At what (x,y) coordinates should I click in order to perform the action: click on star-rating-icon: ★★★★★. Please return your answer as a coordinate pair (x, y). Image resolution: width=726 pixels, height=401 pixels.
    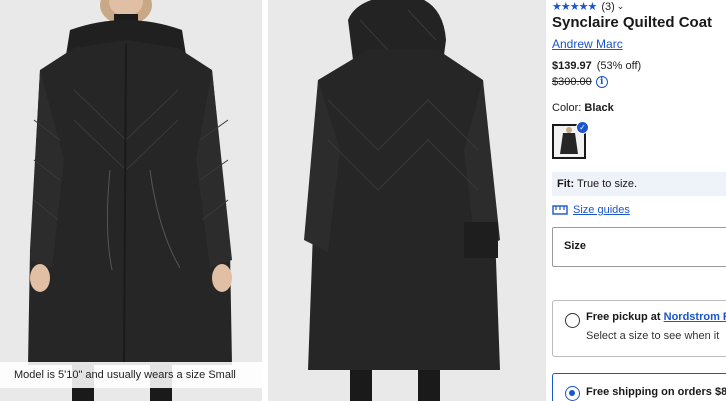
    Looking at the image, I should click on (574, 7).